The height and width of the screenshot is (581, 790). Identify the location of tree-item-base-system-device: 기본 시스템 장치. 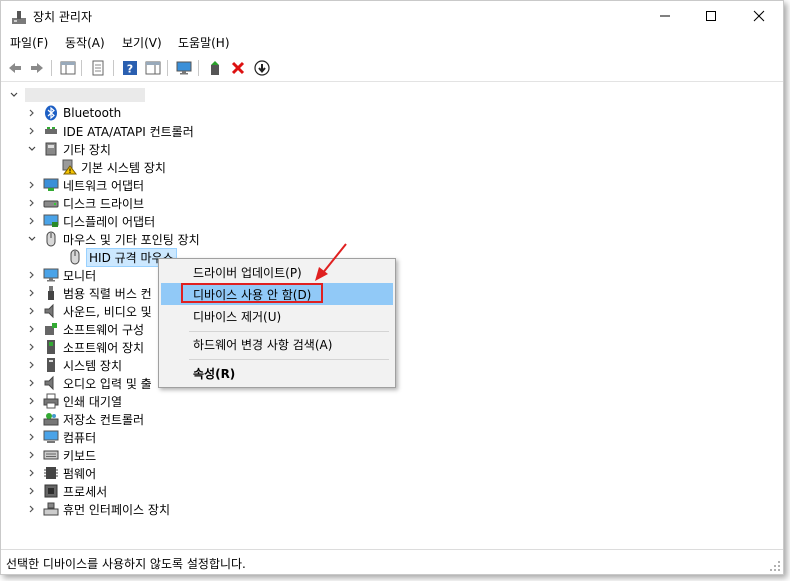
(111, 167).